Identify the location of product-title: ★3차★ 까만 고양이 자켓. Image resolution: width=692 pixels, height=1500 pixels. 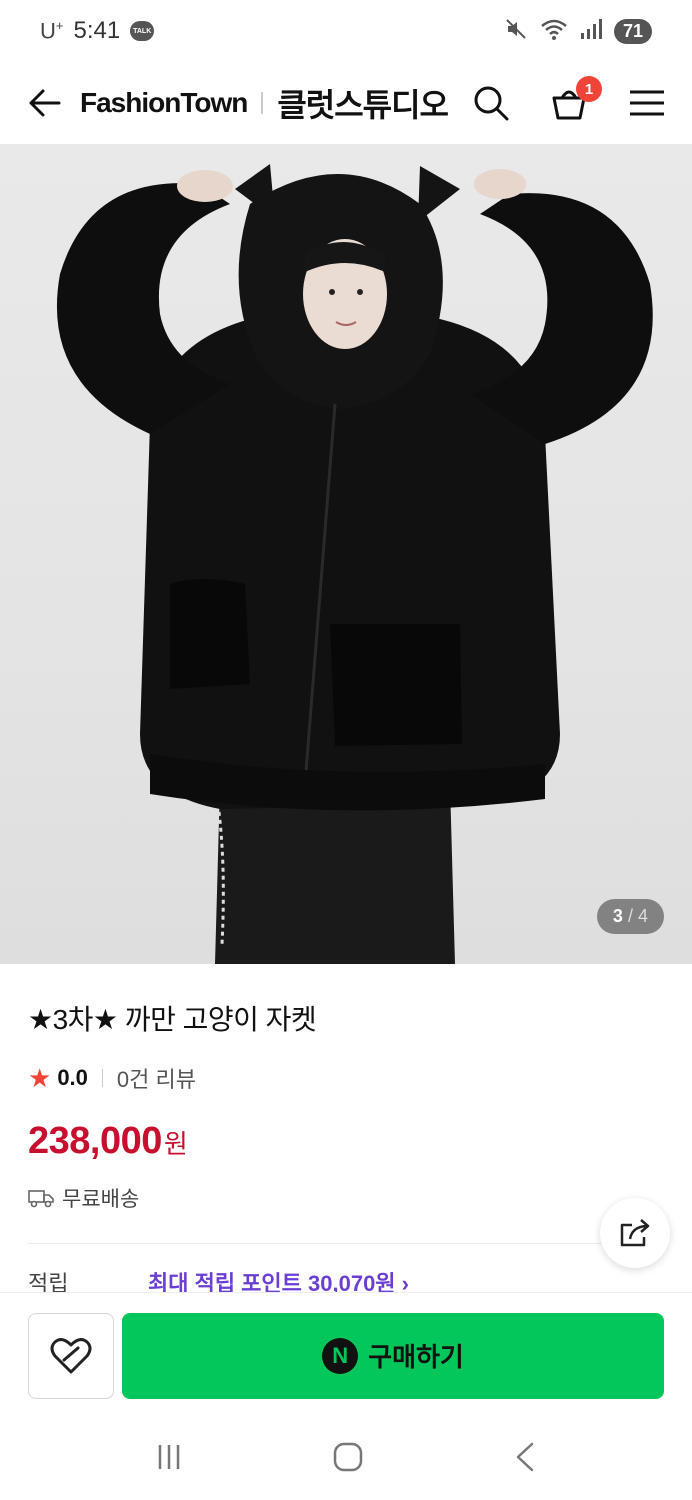
(172, 1019).